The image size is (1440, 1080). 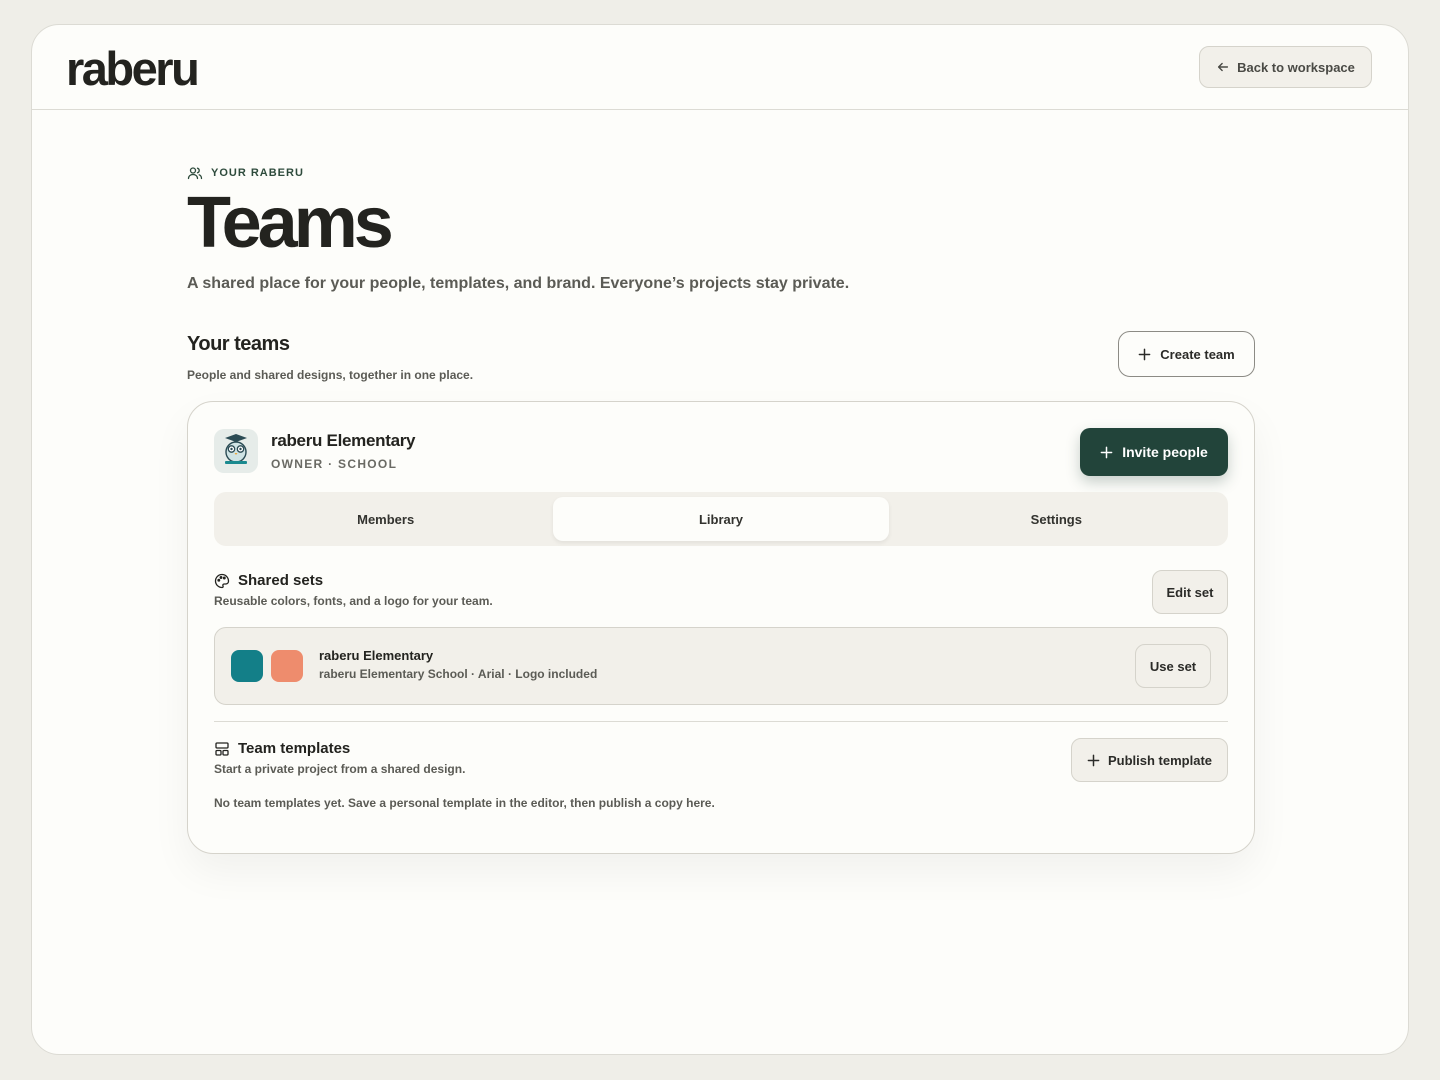 What do you see at coordinates (721, 721) in the screenshot?
I see `section-divider` at bounding box center [721, 721].